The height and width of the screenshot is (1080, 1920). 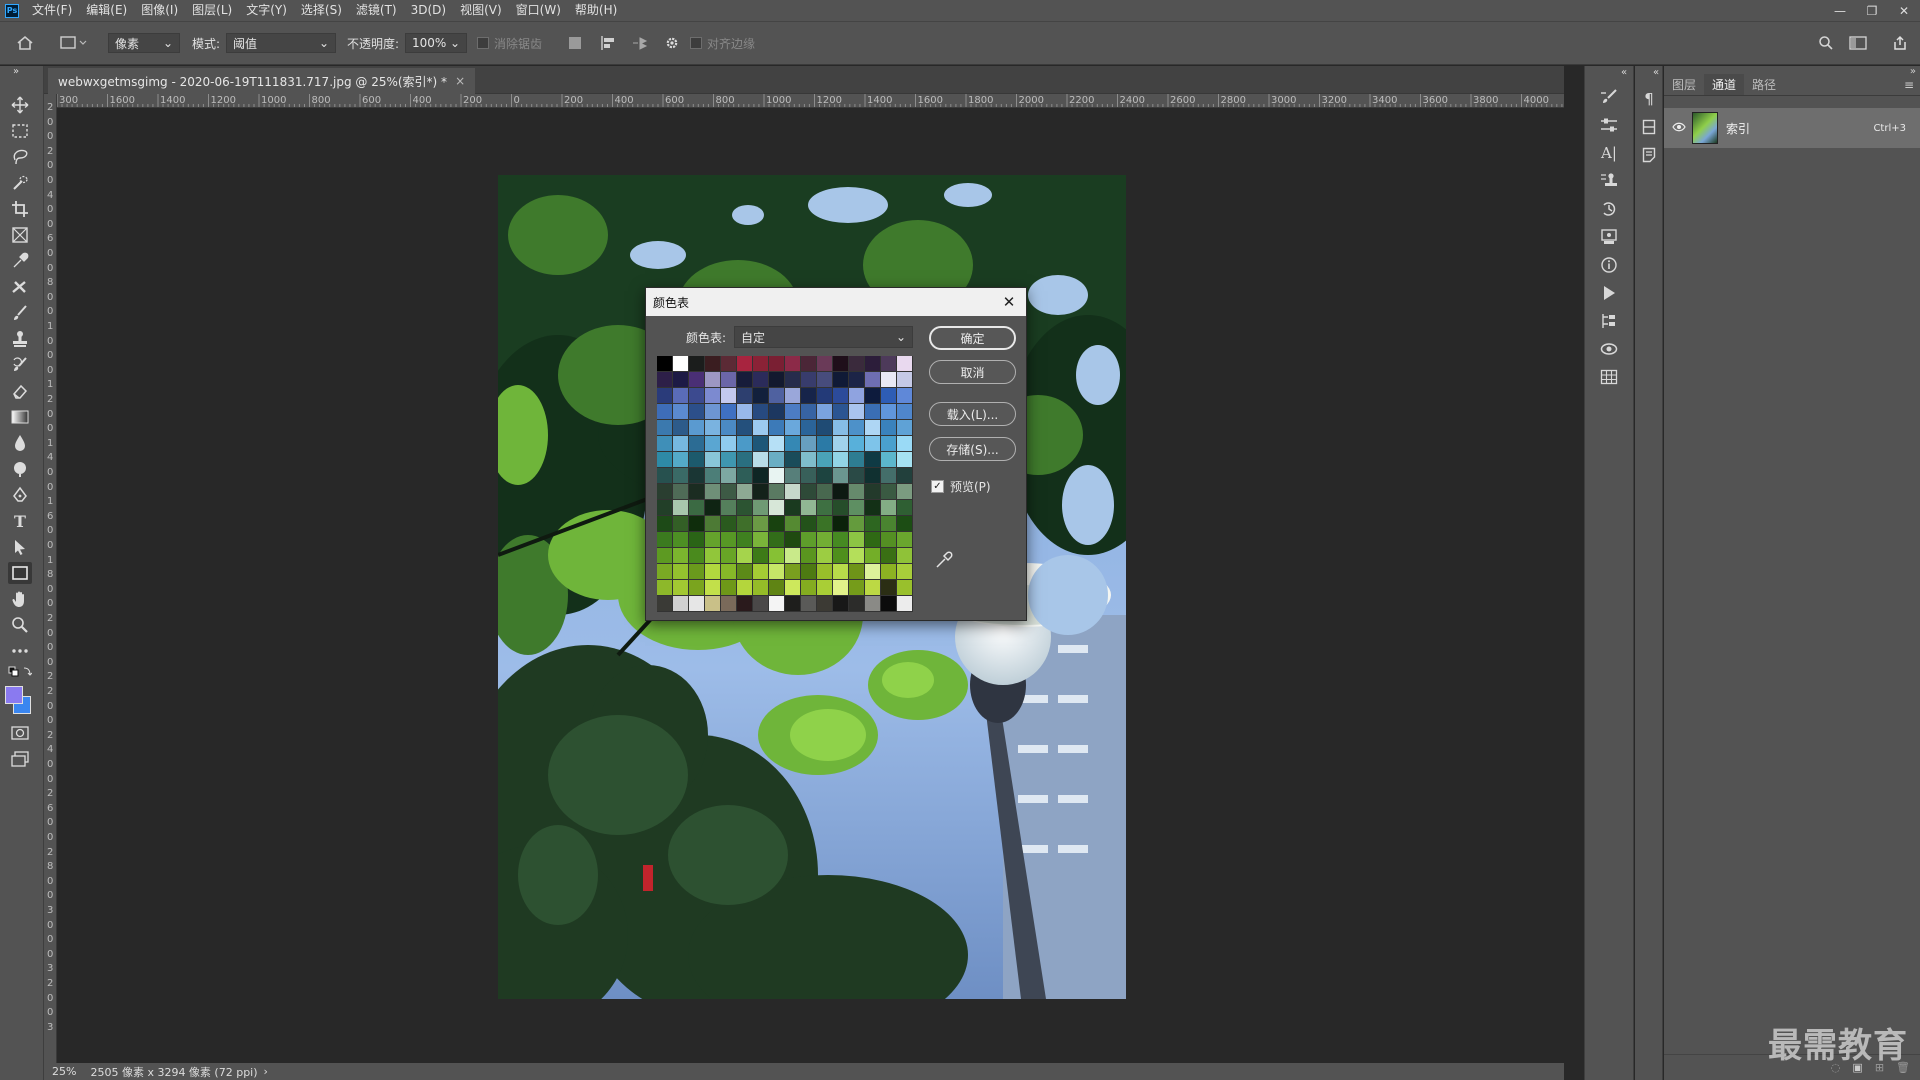 What do you see at coordinates (20, 495) in the screenshot?
I see `pen-tool-icon` at bounding box center [20, 495].